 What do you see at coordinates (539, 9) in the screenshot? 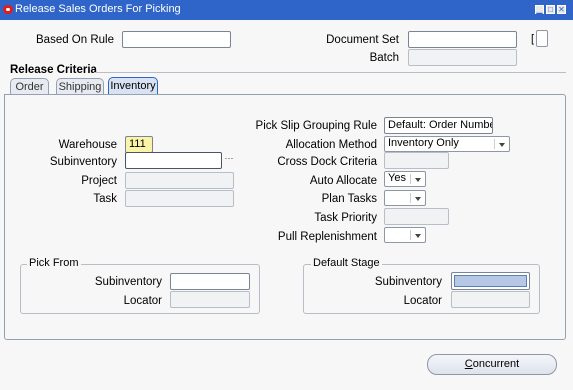
I see `minimize-icon: ▁` at bounding box center [539, 9].